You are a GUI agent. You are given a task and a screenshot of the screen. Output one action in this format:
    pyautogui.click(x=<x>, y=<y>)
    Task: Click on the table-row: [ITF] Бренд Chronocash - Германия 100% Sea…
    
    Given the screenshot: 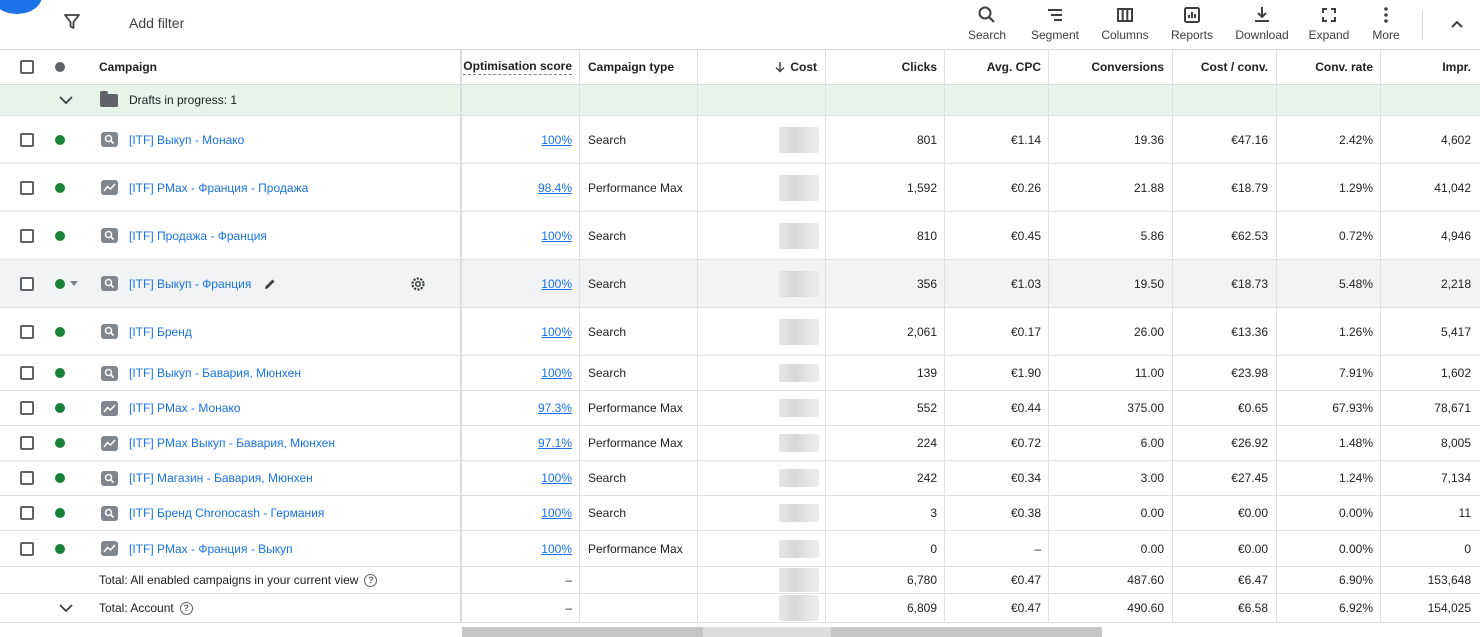 What is the action you would take?
    pyautogui.click(x=740, y=513)
    